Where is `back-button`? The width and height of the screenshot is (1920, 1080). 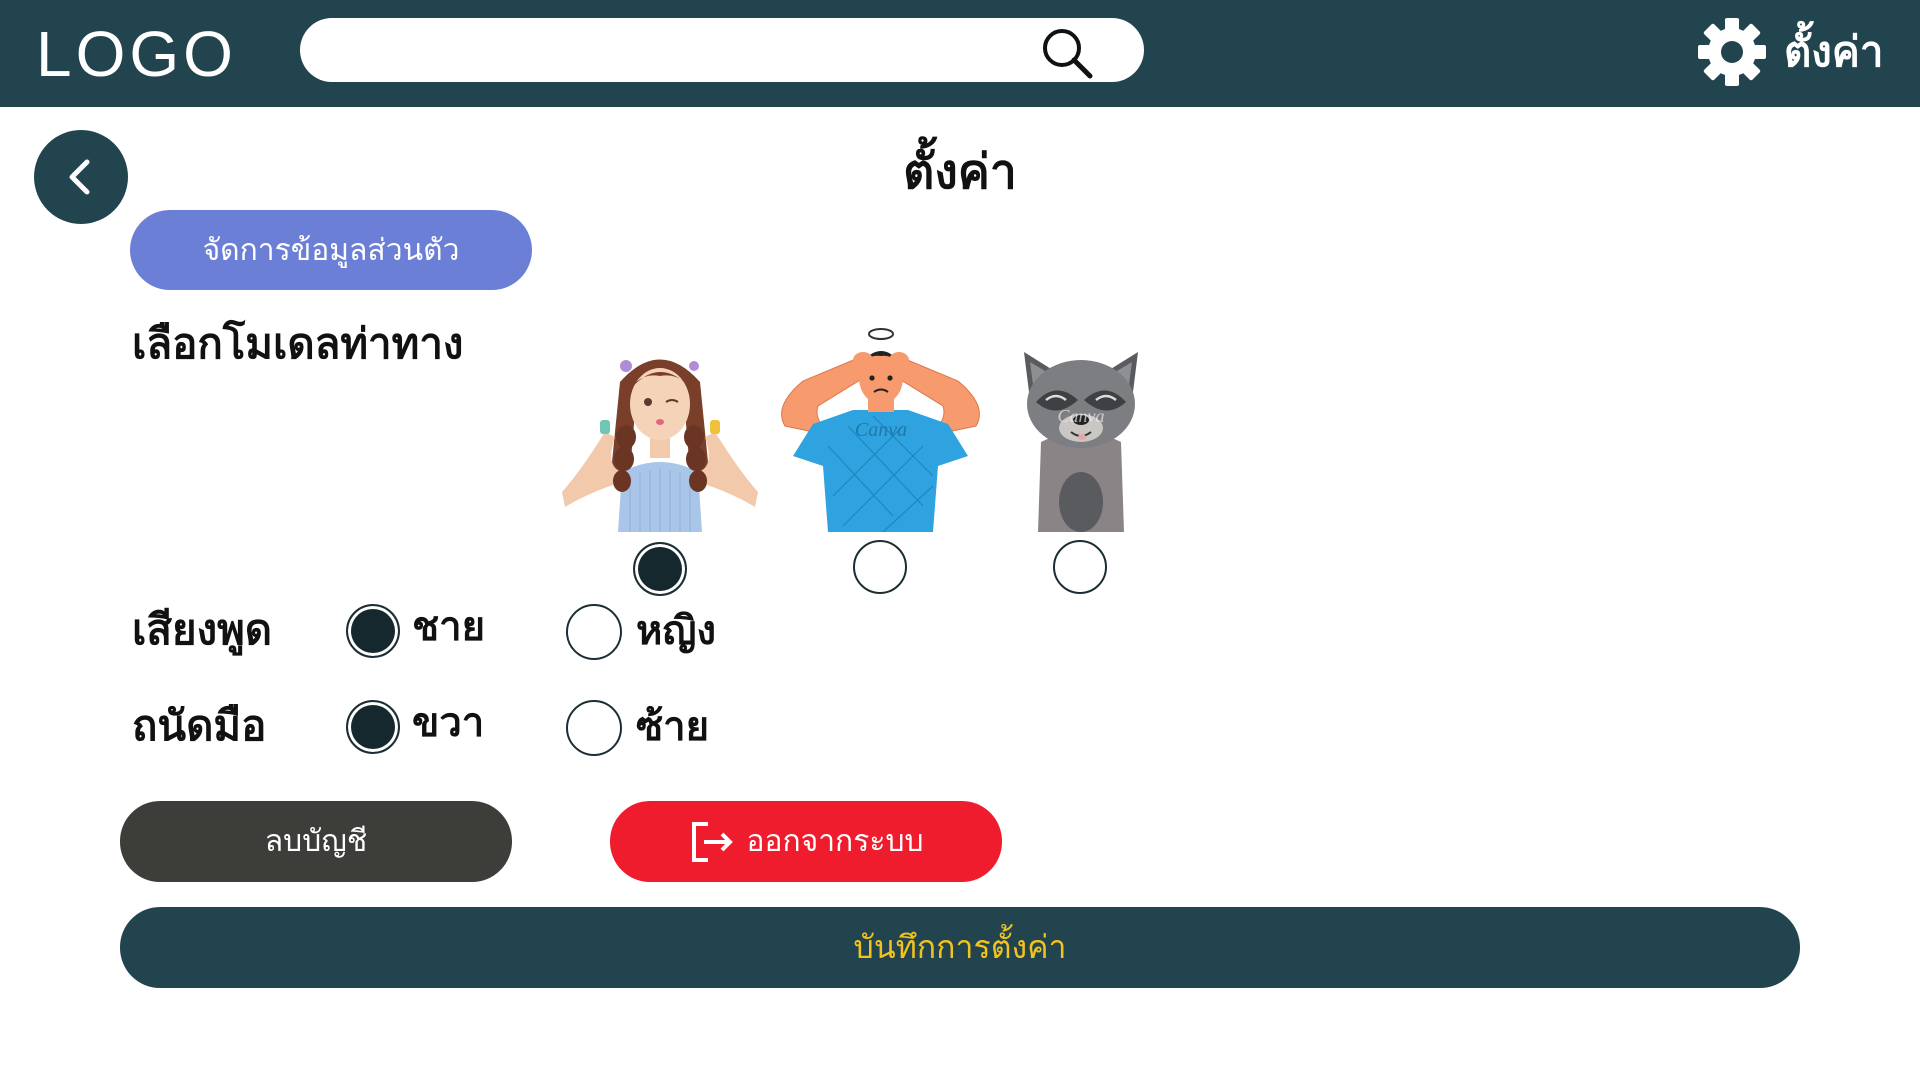
back-button is located at coordinates (81, 177).